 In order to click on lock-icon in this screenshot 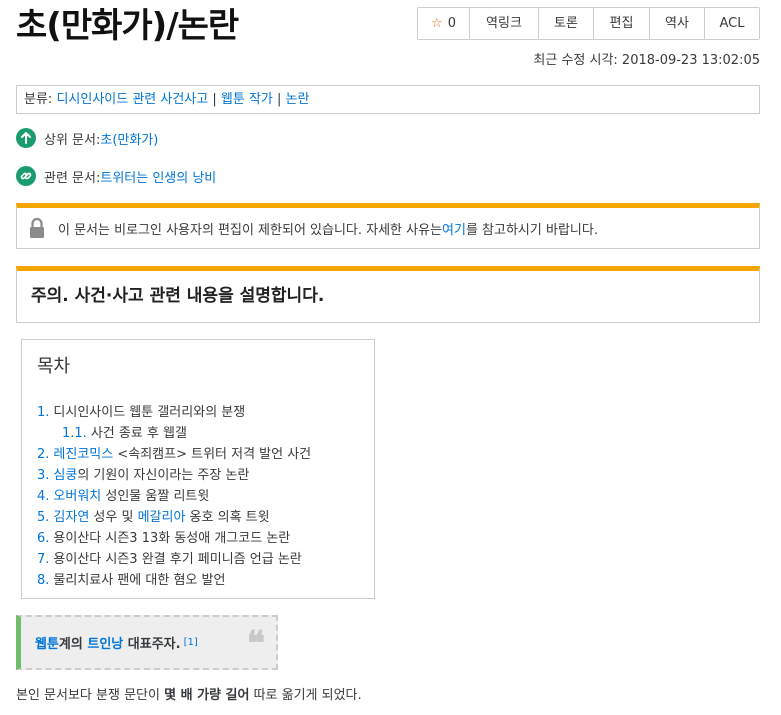, I will do `click(37, 228)`.